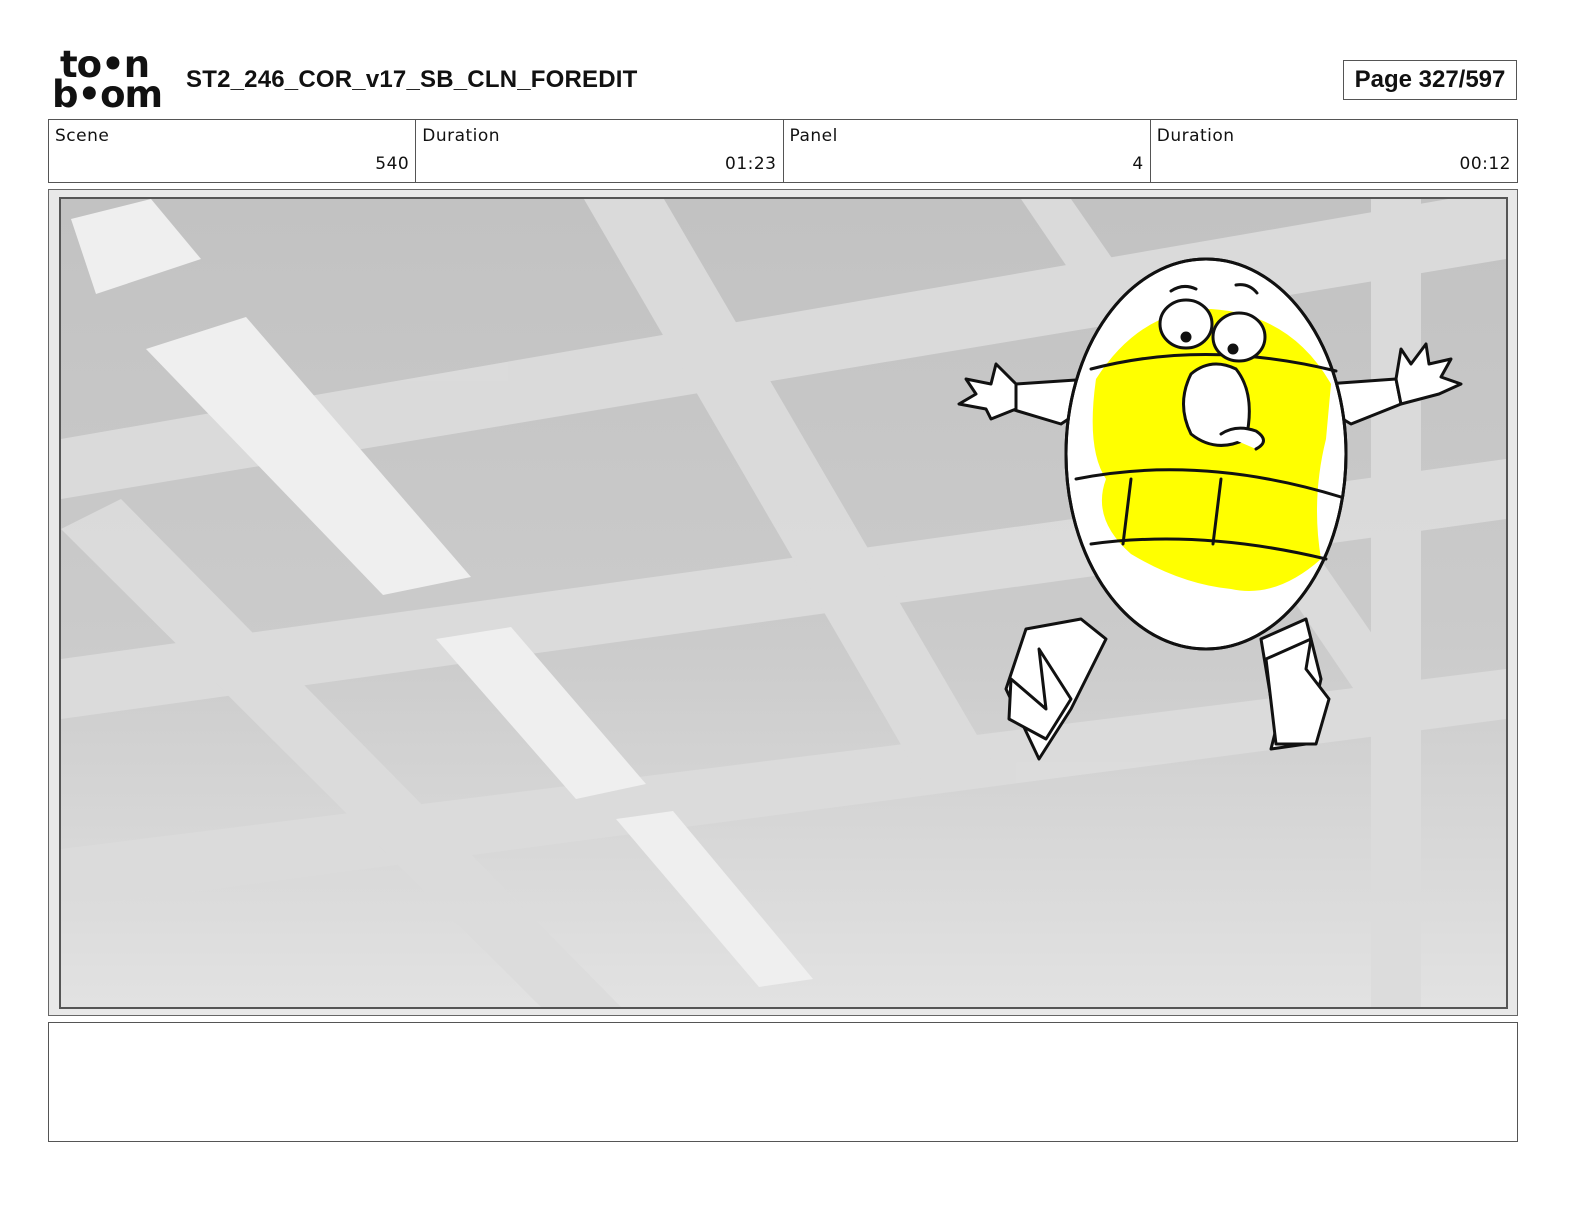 This screenshot has height=1224, width=1584. What do you see at coordinates (1195, 136) in the screenshot?
I see `panel-duration-label: Duration` at bounding box center [1195, 136].